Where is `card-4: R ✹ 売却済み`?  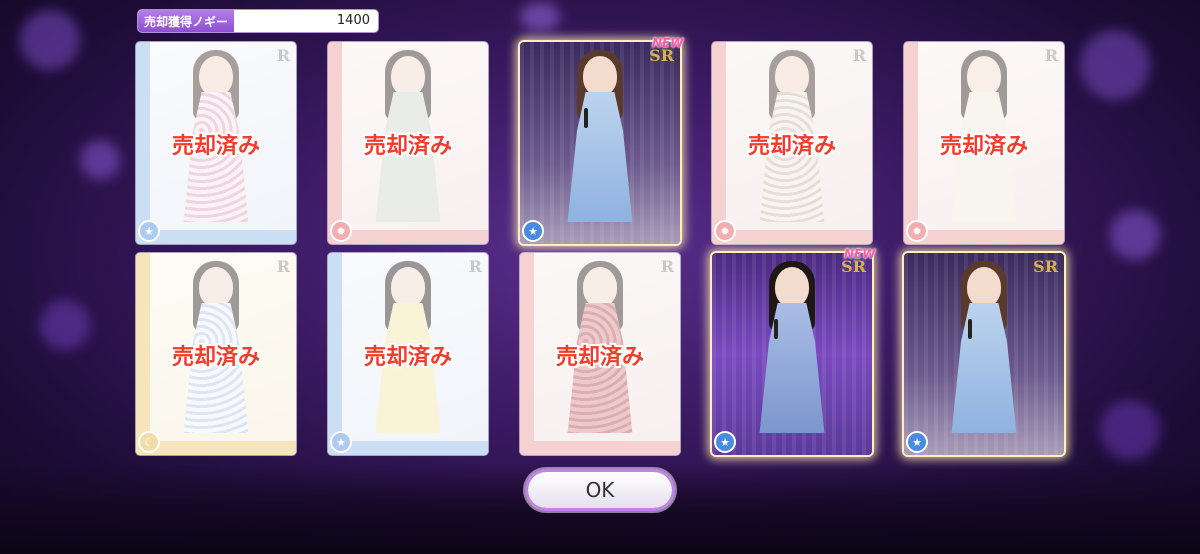 card-4: R ✹ 売却済み is located at coordinates (792, 143).